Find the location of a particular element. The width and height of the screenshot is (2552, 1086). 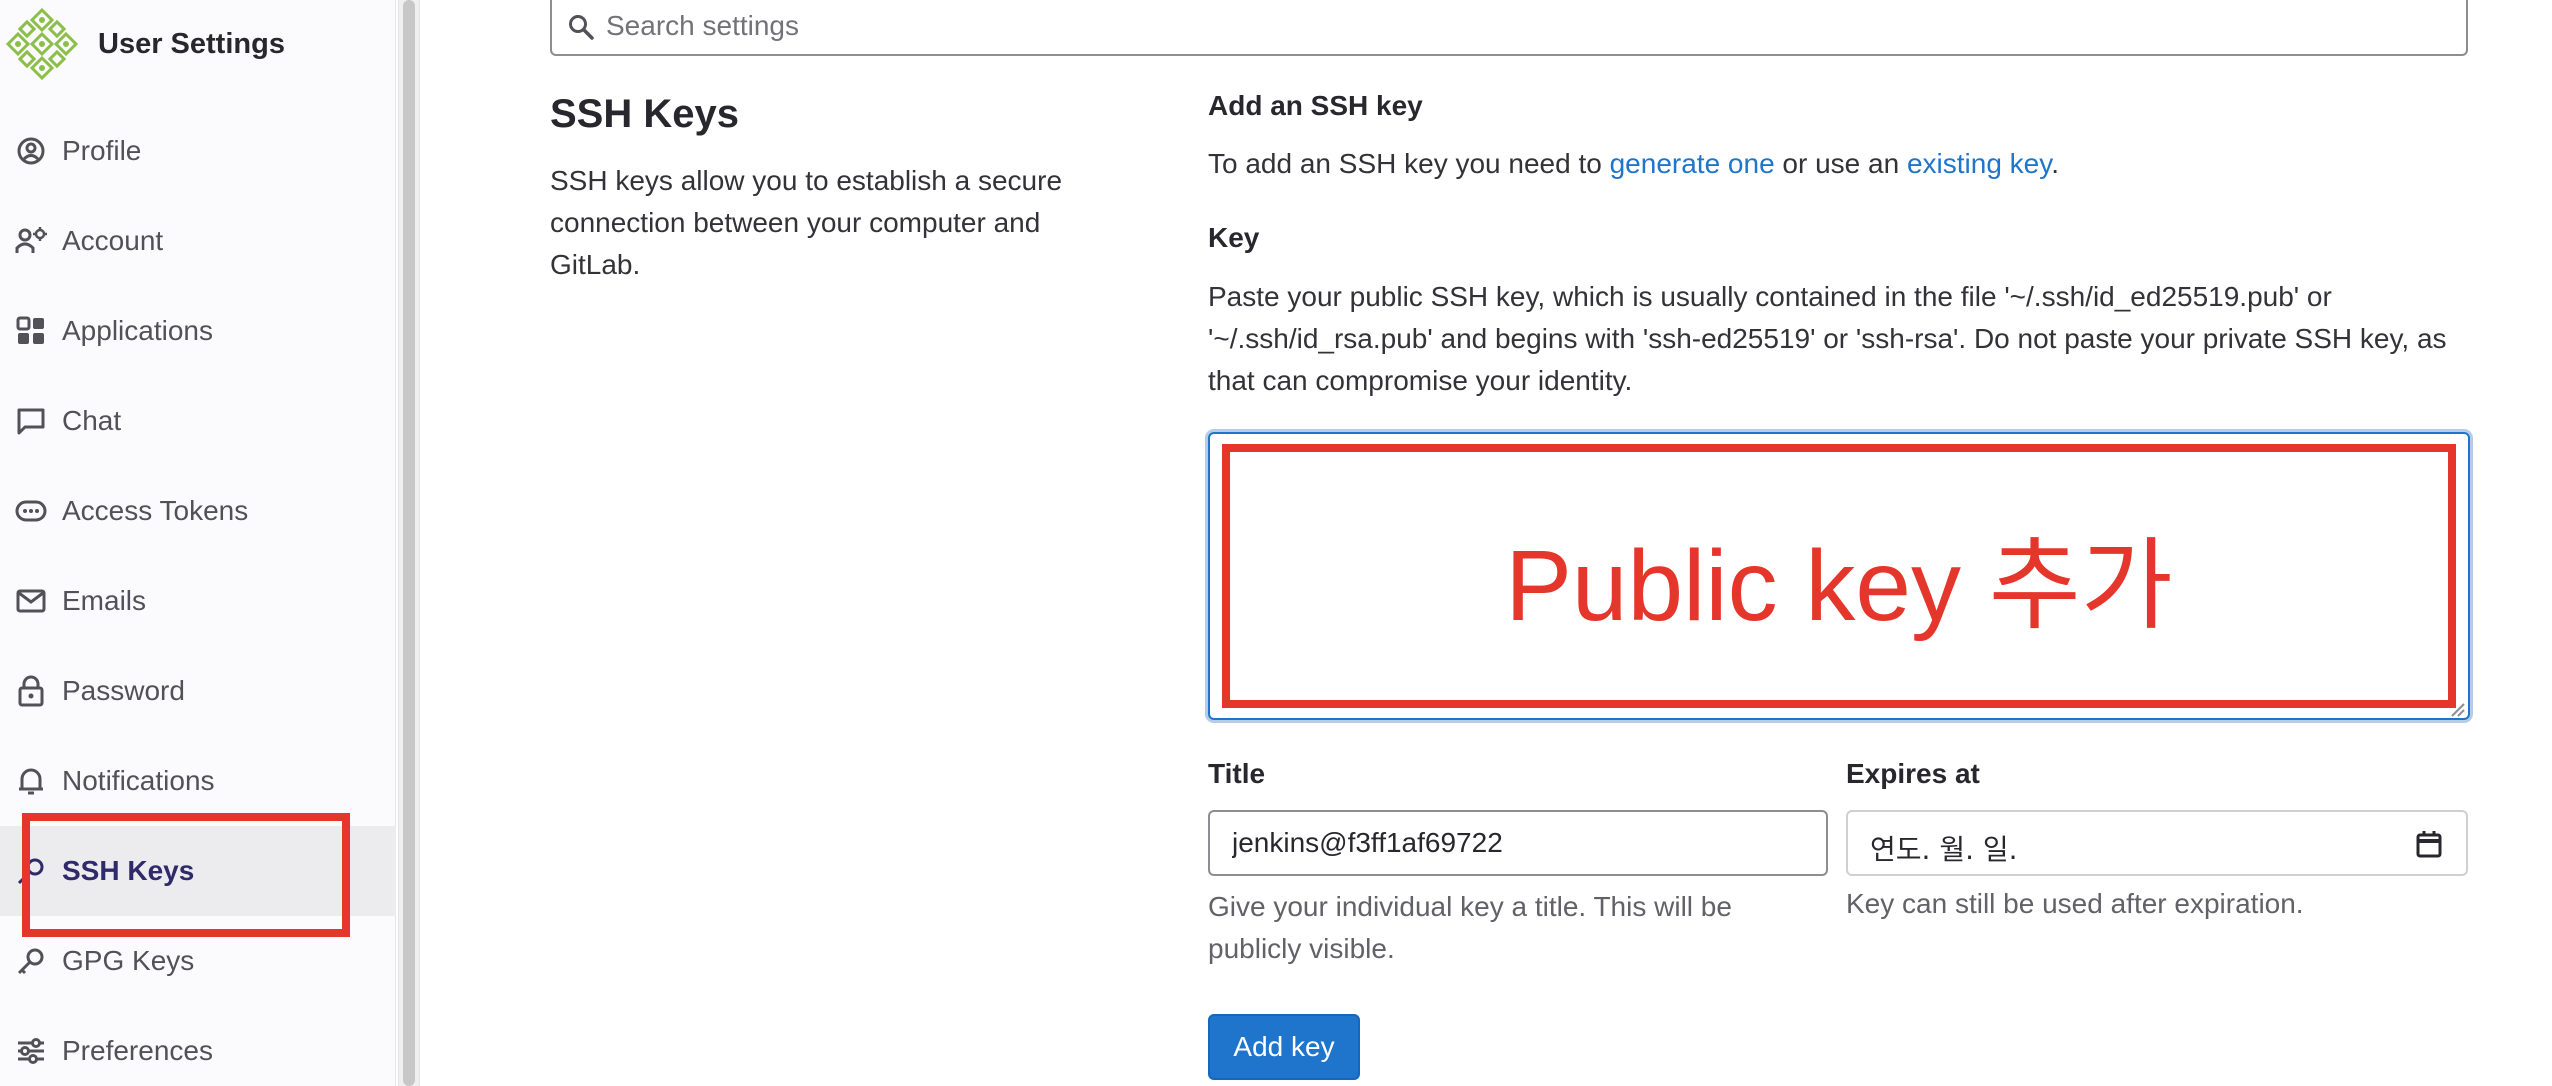

mail-icon is located at coordinates (31, 601).